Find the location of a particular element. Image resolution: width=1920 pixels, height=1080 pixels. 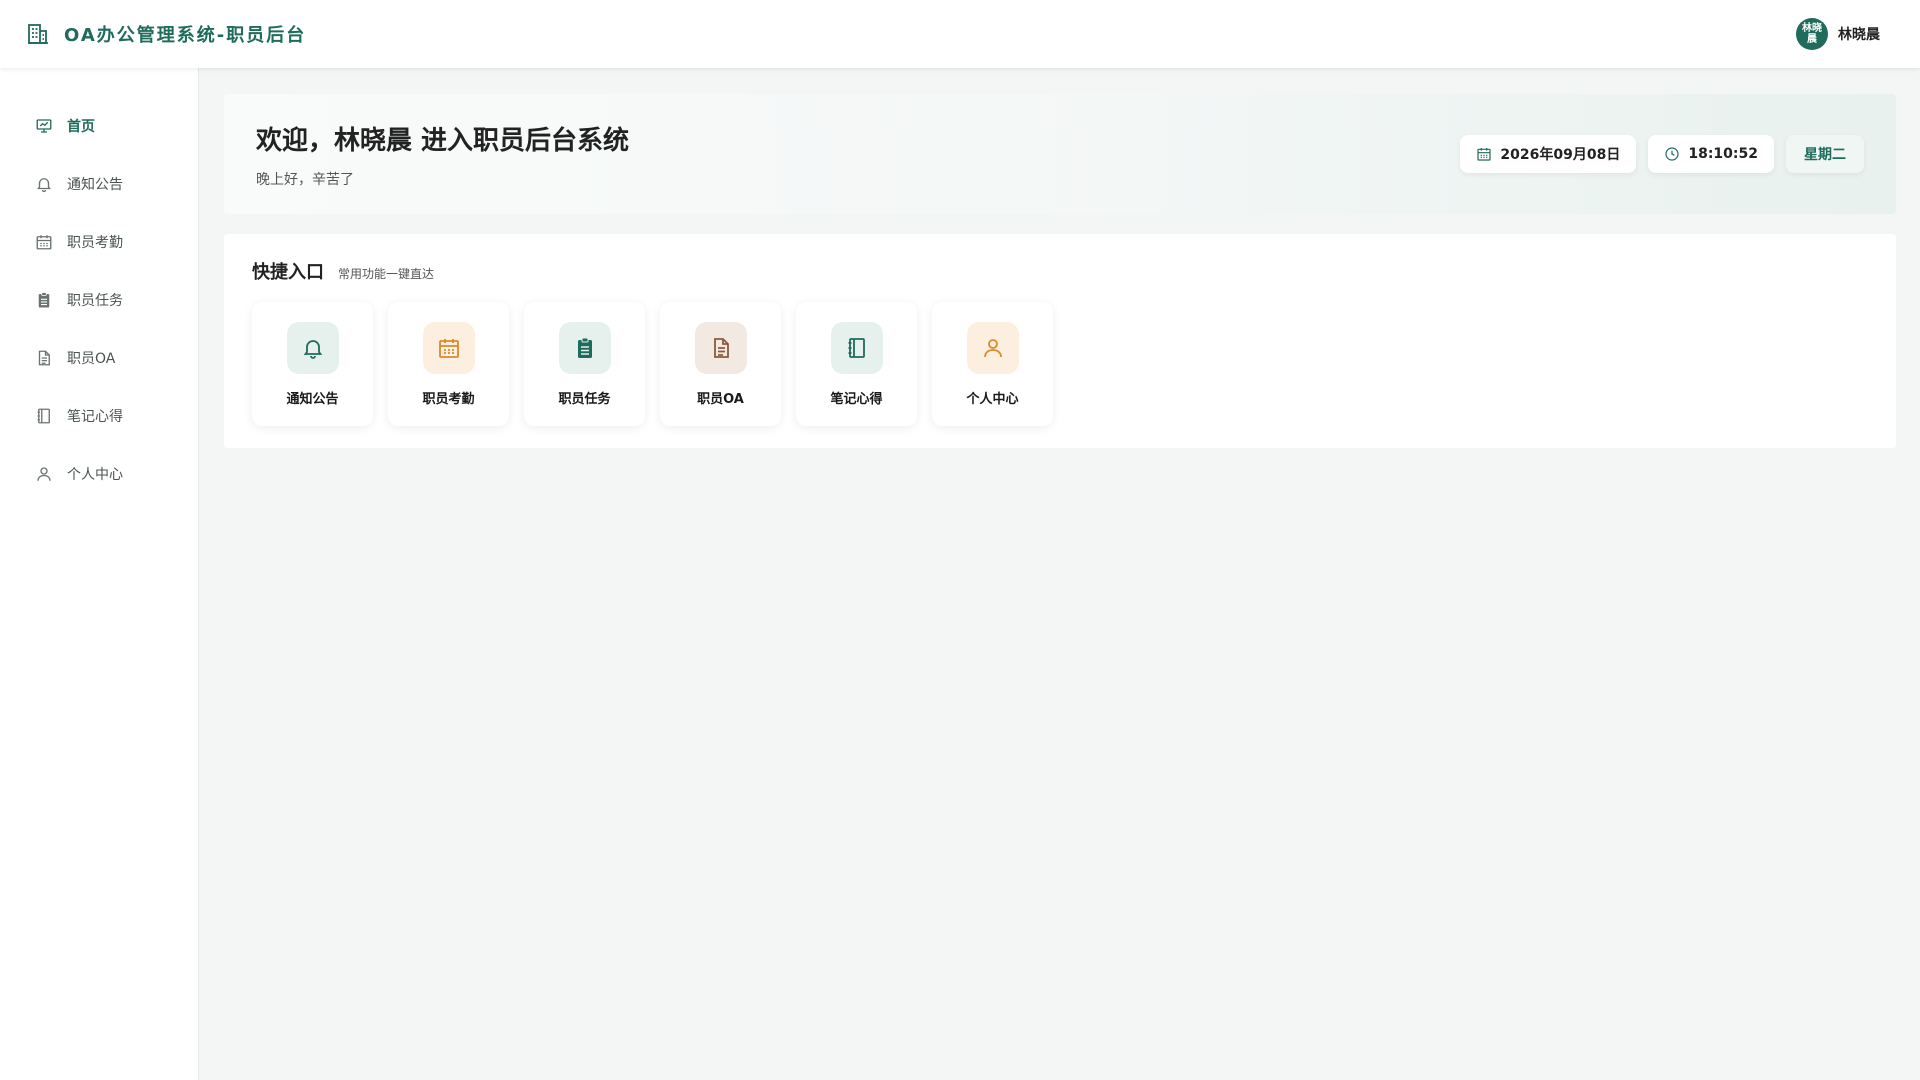

quick-access-subtitle: 常用功能一键直达 is located at coordinates (386, 274).